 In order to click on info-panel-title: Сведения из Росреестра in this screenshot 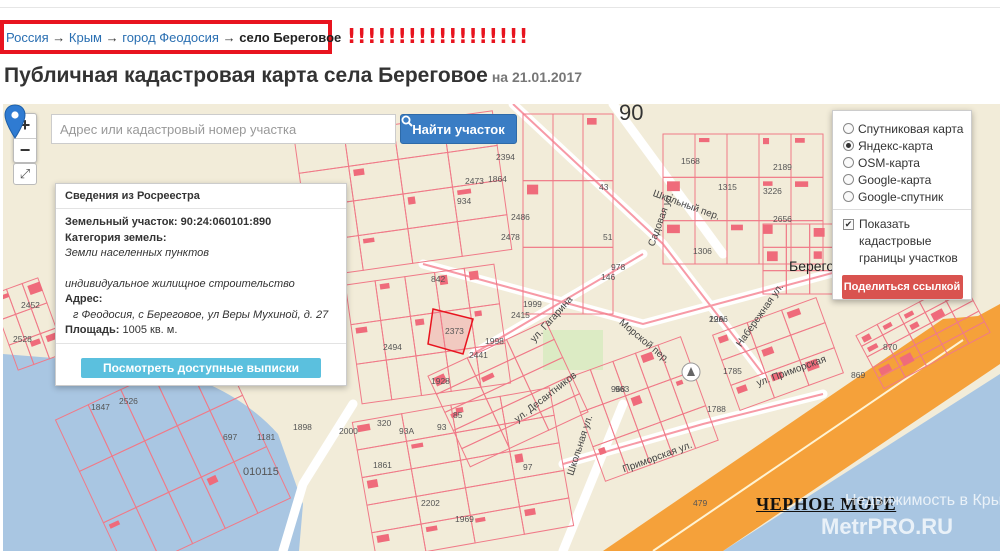, I will do `click(201, 196)`.